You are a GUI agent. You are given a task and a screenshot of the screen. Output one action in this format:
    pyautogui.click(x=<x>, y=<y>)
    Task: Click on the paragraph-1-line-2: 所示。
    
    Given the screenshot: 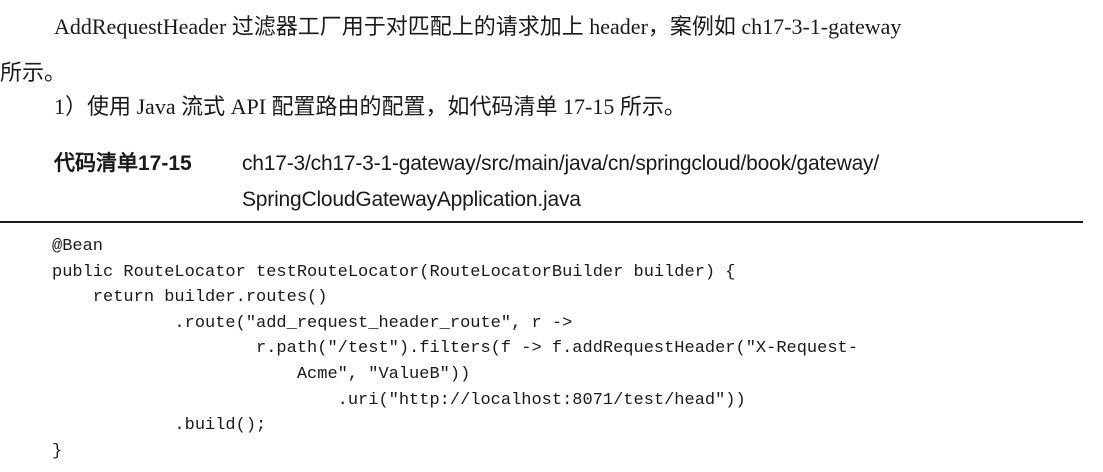 What is the action you would take?
    pyautogui.click(x=33, y=72)
    